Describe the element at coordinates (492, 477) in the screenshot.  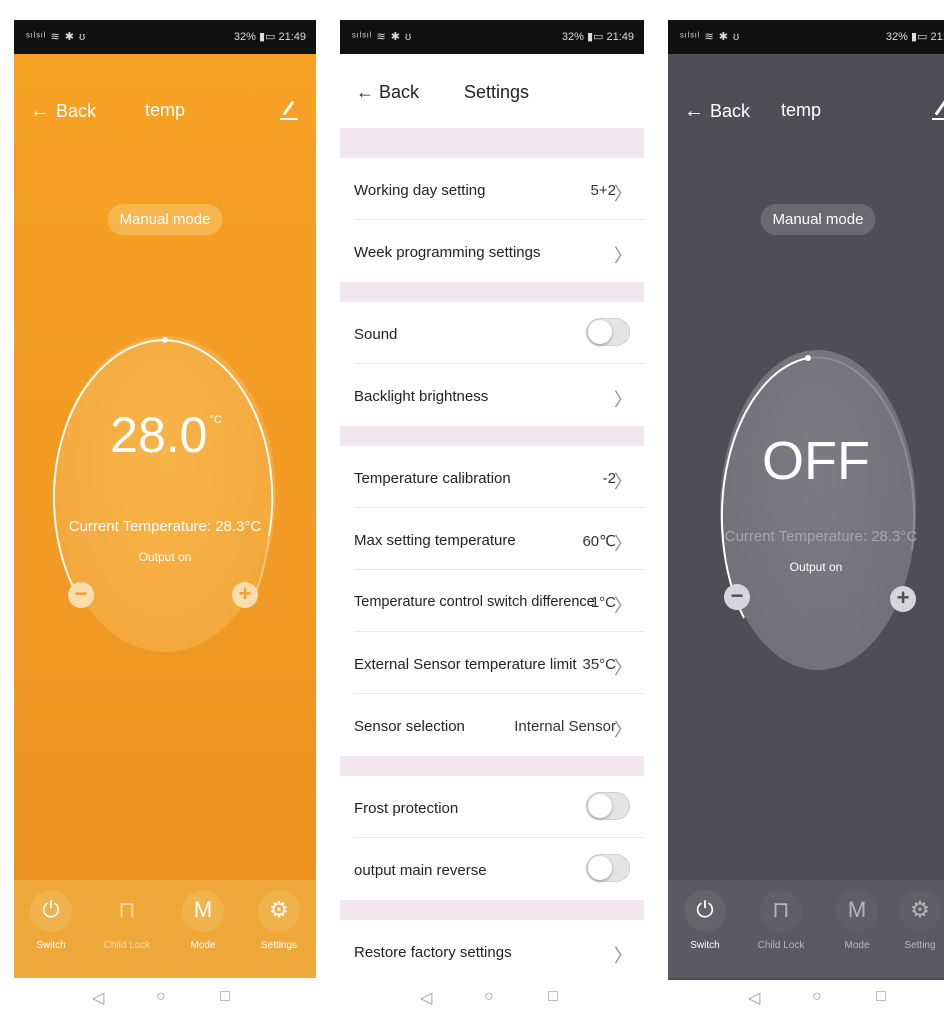
I see `setting-row-temp-calibration: Temperature calibration -2 〉` at that location.